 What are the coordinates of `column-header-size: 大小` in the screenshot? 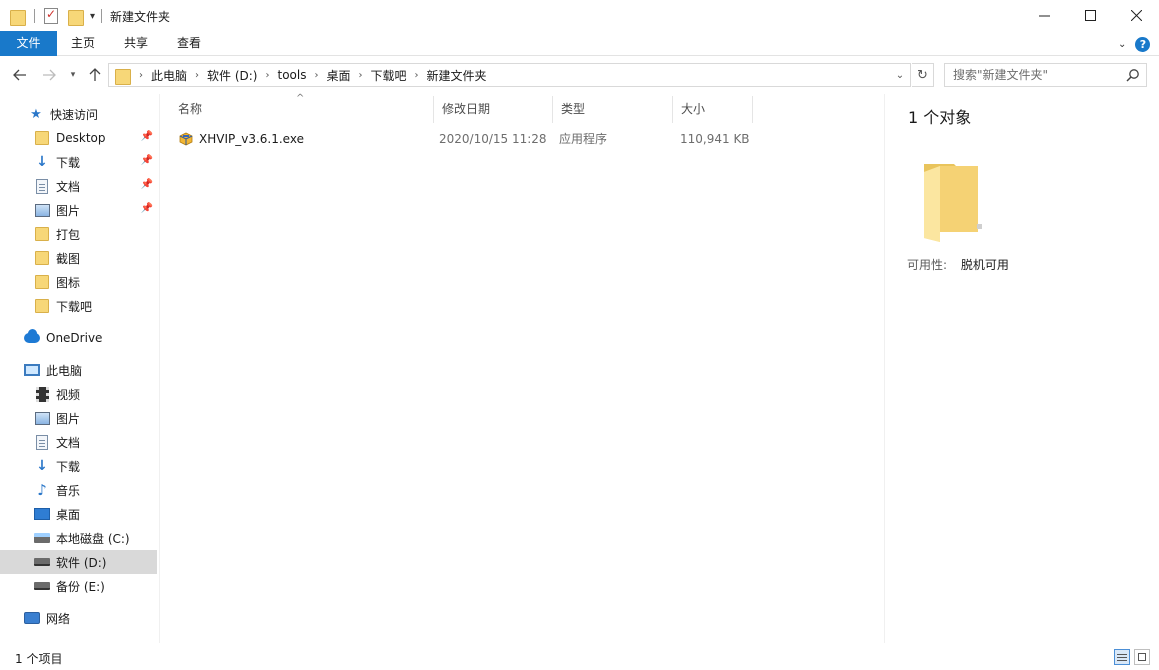 It's located at (713, 109).